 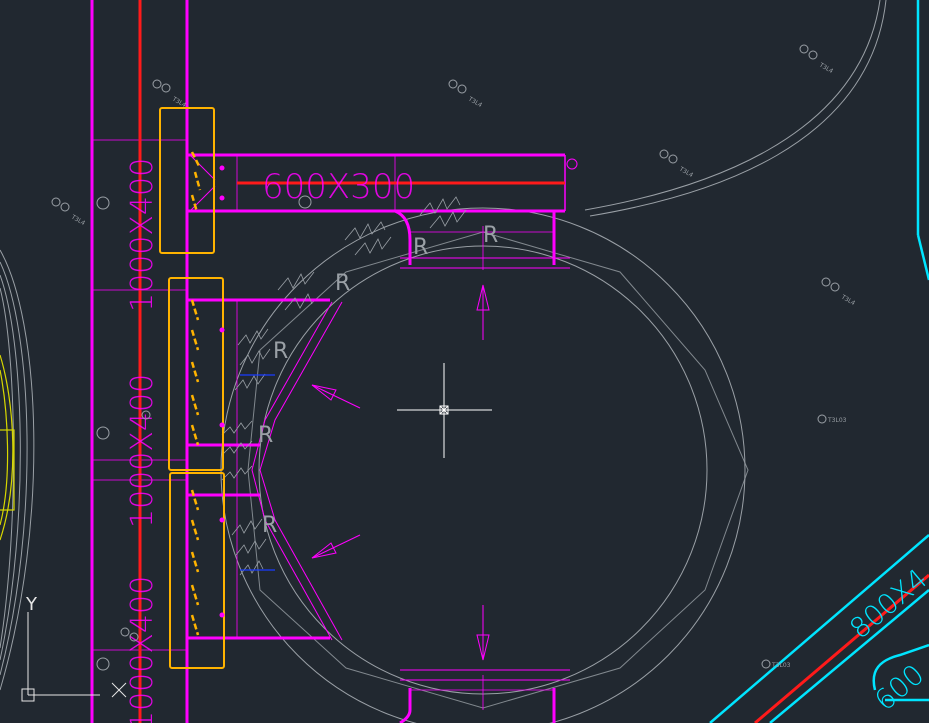 I want to click on flex-hatch, so click(x=344, y=386).